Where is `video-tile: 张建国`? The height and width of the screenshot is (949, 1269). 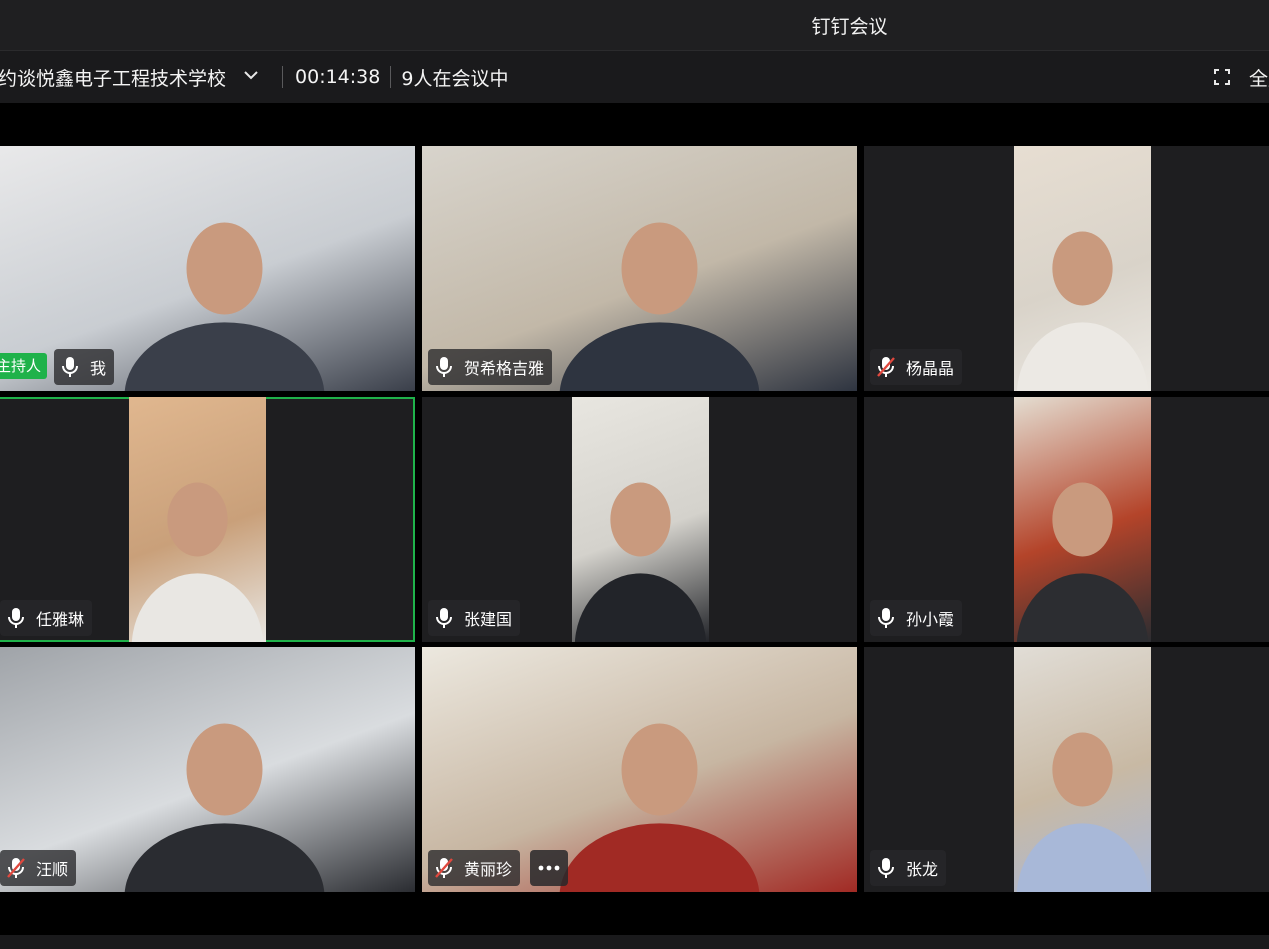
video-tile: 张建国 is located at coordinates (639, 519).